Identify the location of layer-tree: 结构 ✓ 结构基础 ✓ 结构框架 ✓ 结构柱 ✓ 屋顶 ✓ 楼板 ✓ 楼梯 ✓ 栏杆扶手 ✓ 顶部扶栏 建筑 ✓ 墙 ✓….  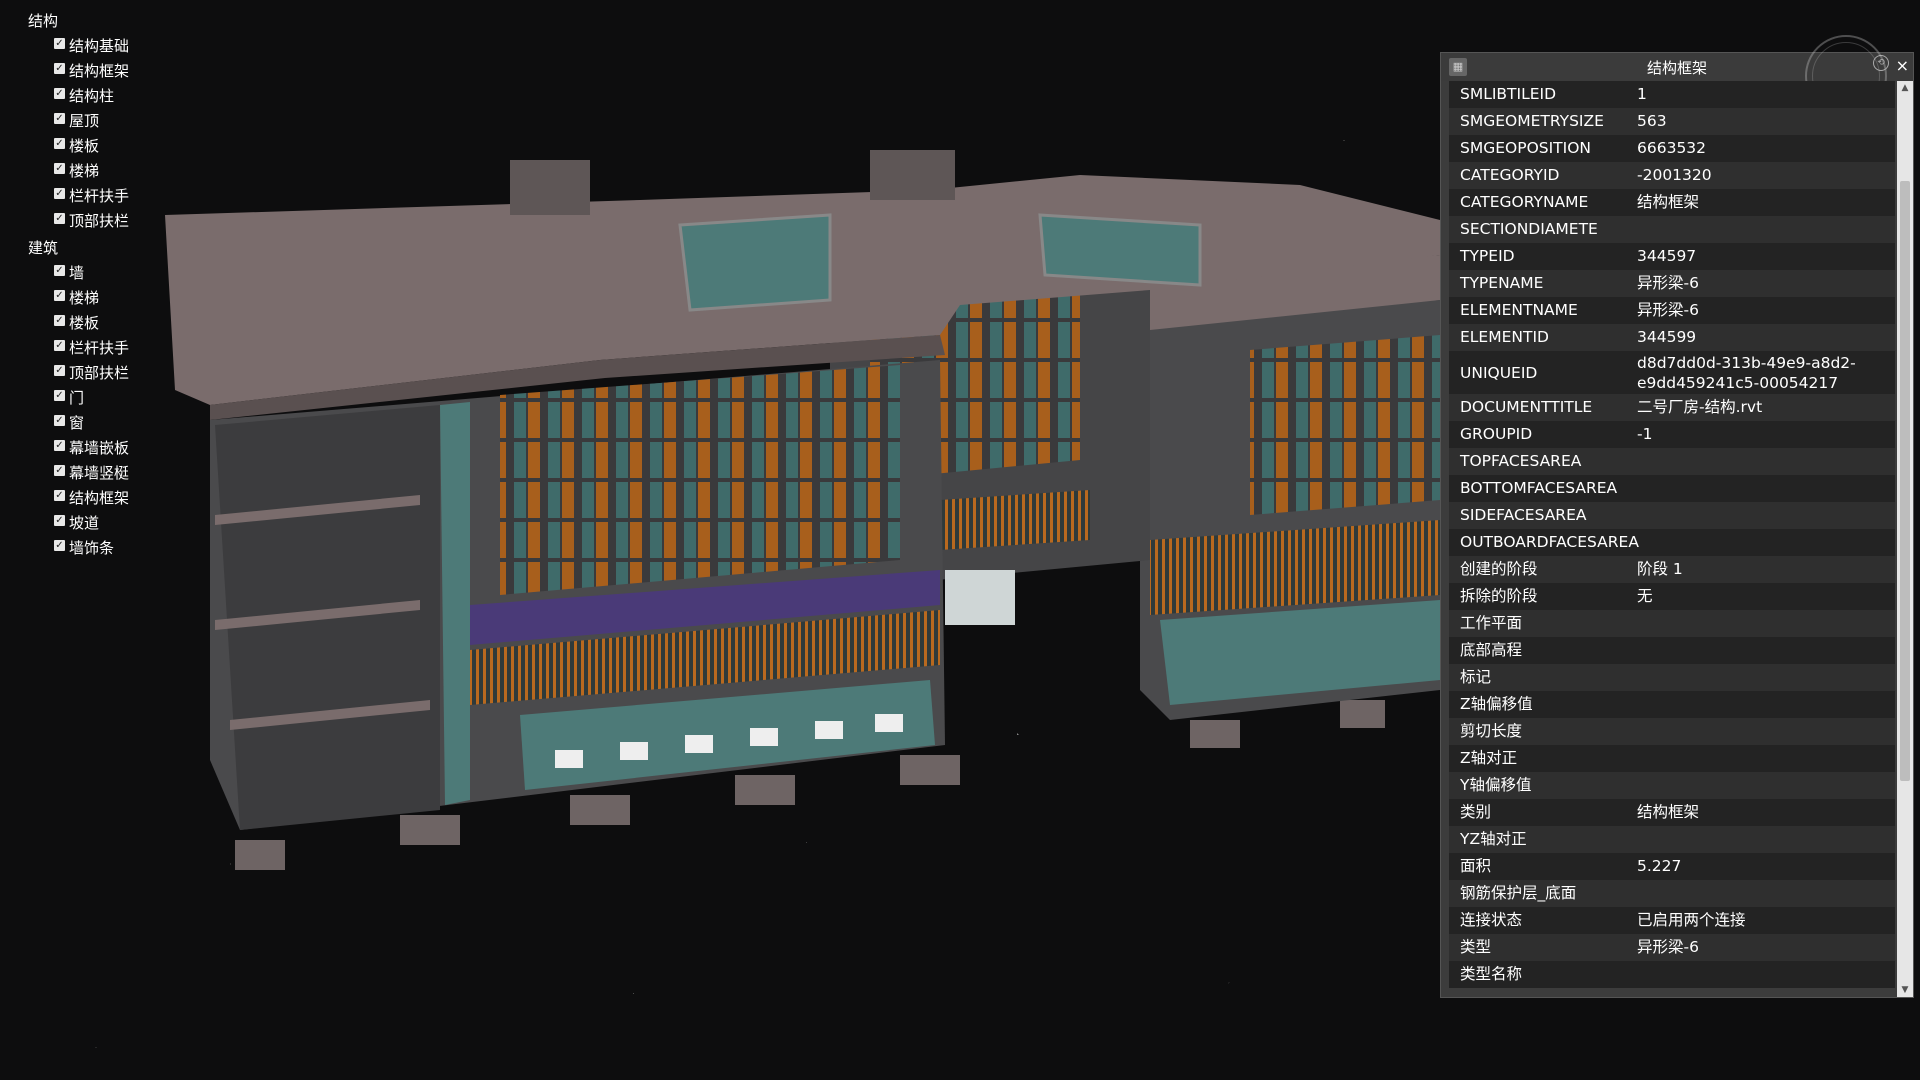
(78, 285).